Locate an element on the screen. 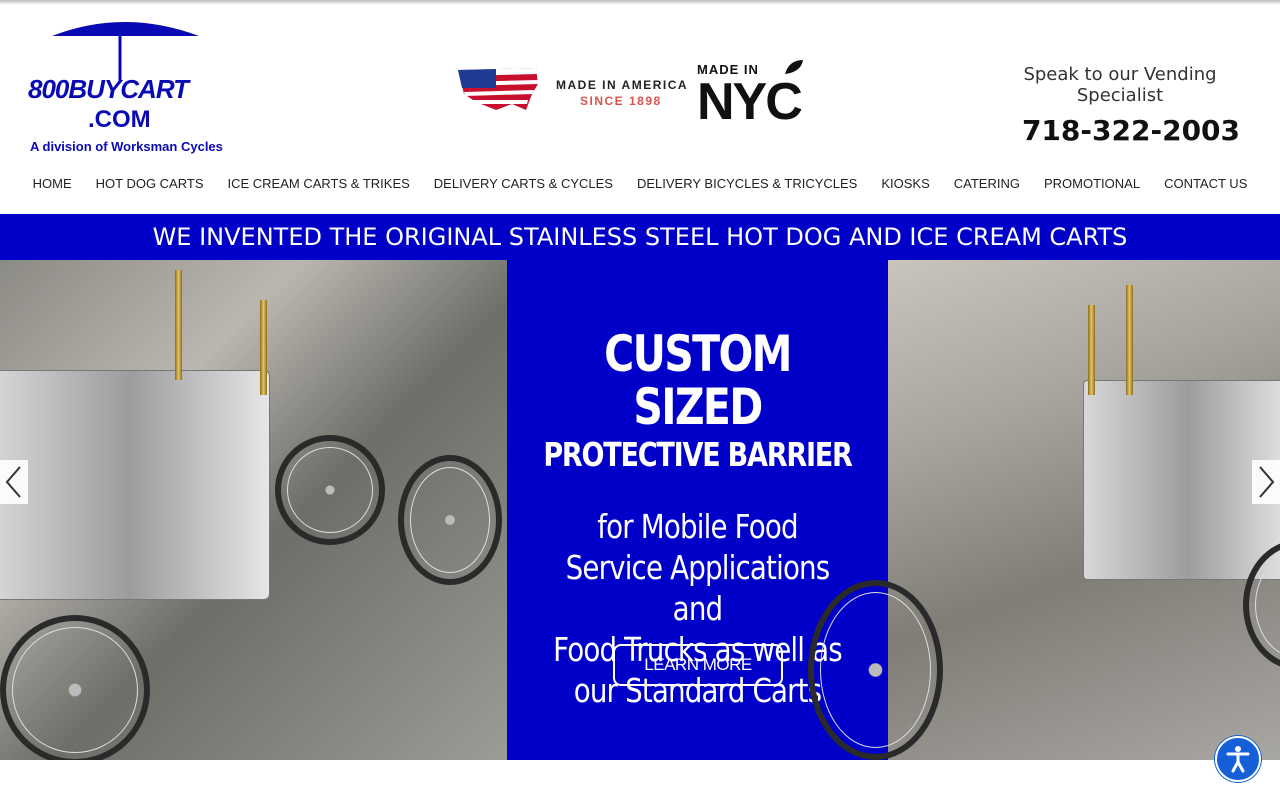 The width and height of the screenshot is (1280, 800). slider-next-button is located at coordinates (1266, 482).